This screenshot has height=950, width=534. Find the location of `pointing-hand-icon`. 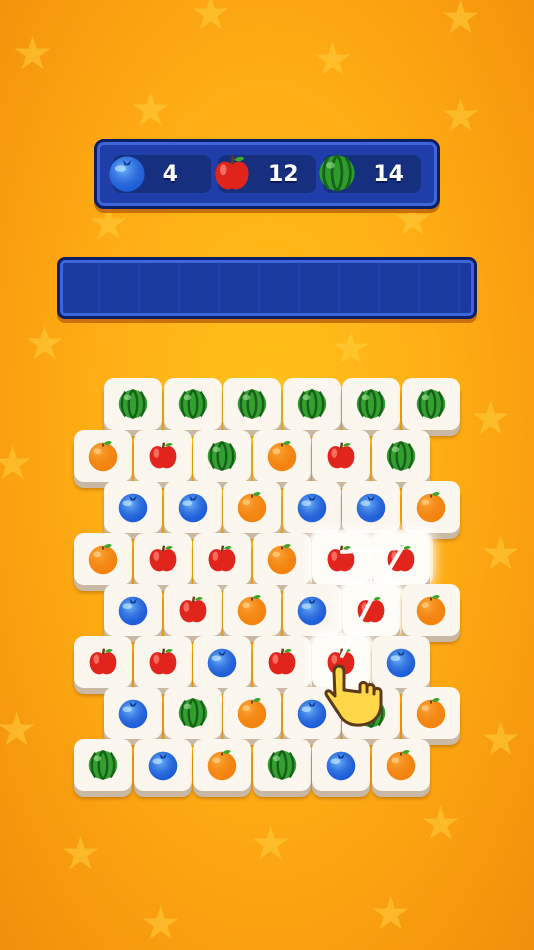

pointing-hand-icon is located at coordinates (353, 695).